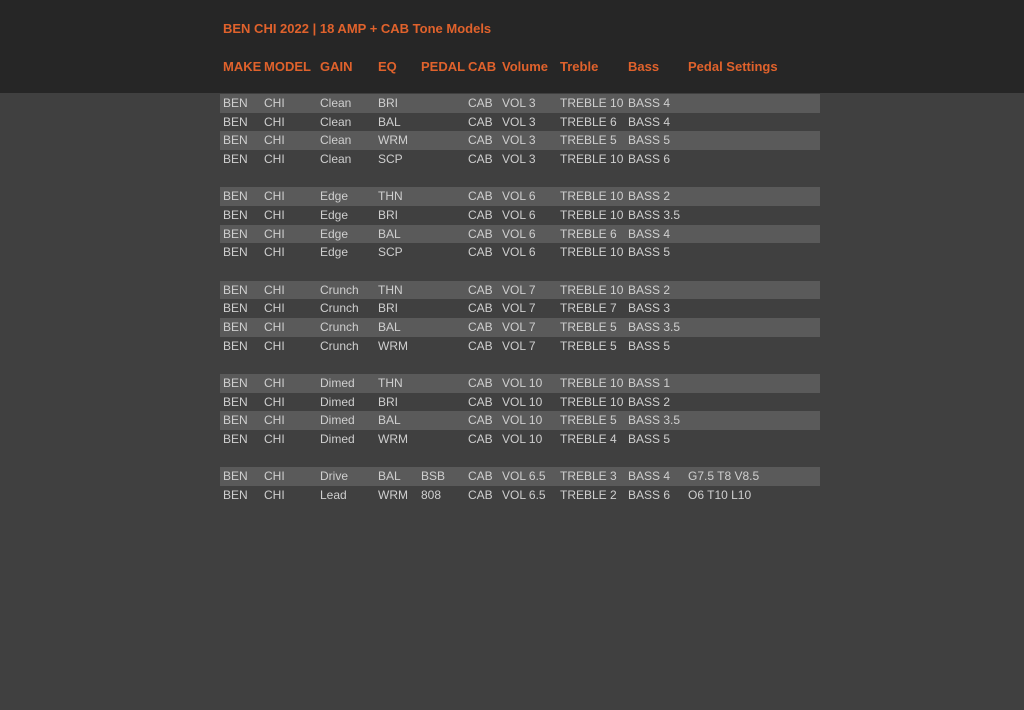 The image size is (1024, 710). I want to click on table-row: BEN CHI Clean WRM CAB VOL 3 TREBLE 5 BASS 5, so click(520, 140).